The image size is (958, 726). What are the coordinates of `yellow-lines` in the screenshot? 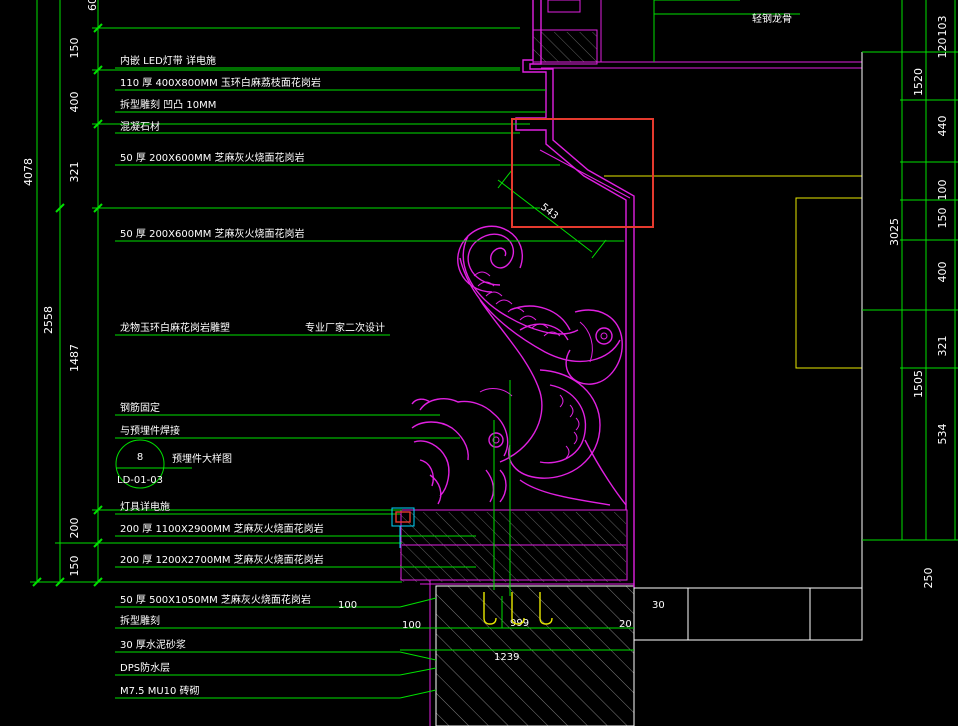 It's located at (733, 272).